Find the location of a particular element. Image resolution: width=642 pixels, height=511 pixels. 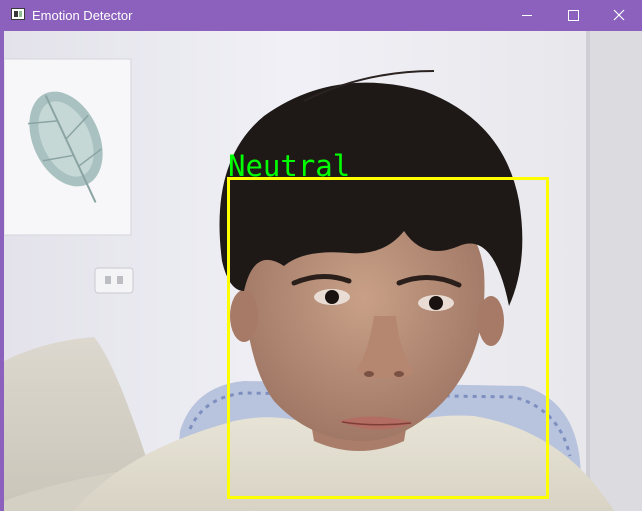

emotion-label: Neutral is located at coordinates (289, 166).